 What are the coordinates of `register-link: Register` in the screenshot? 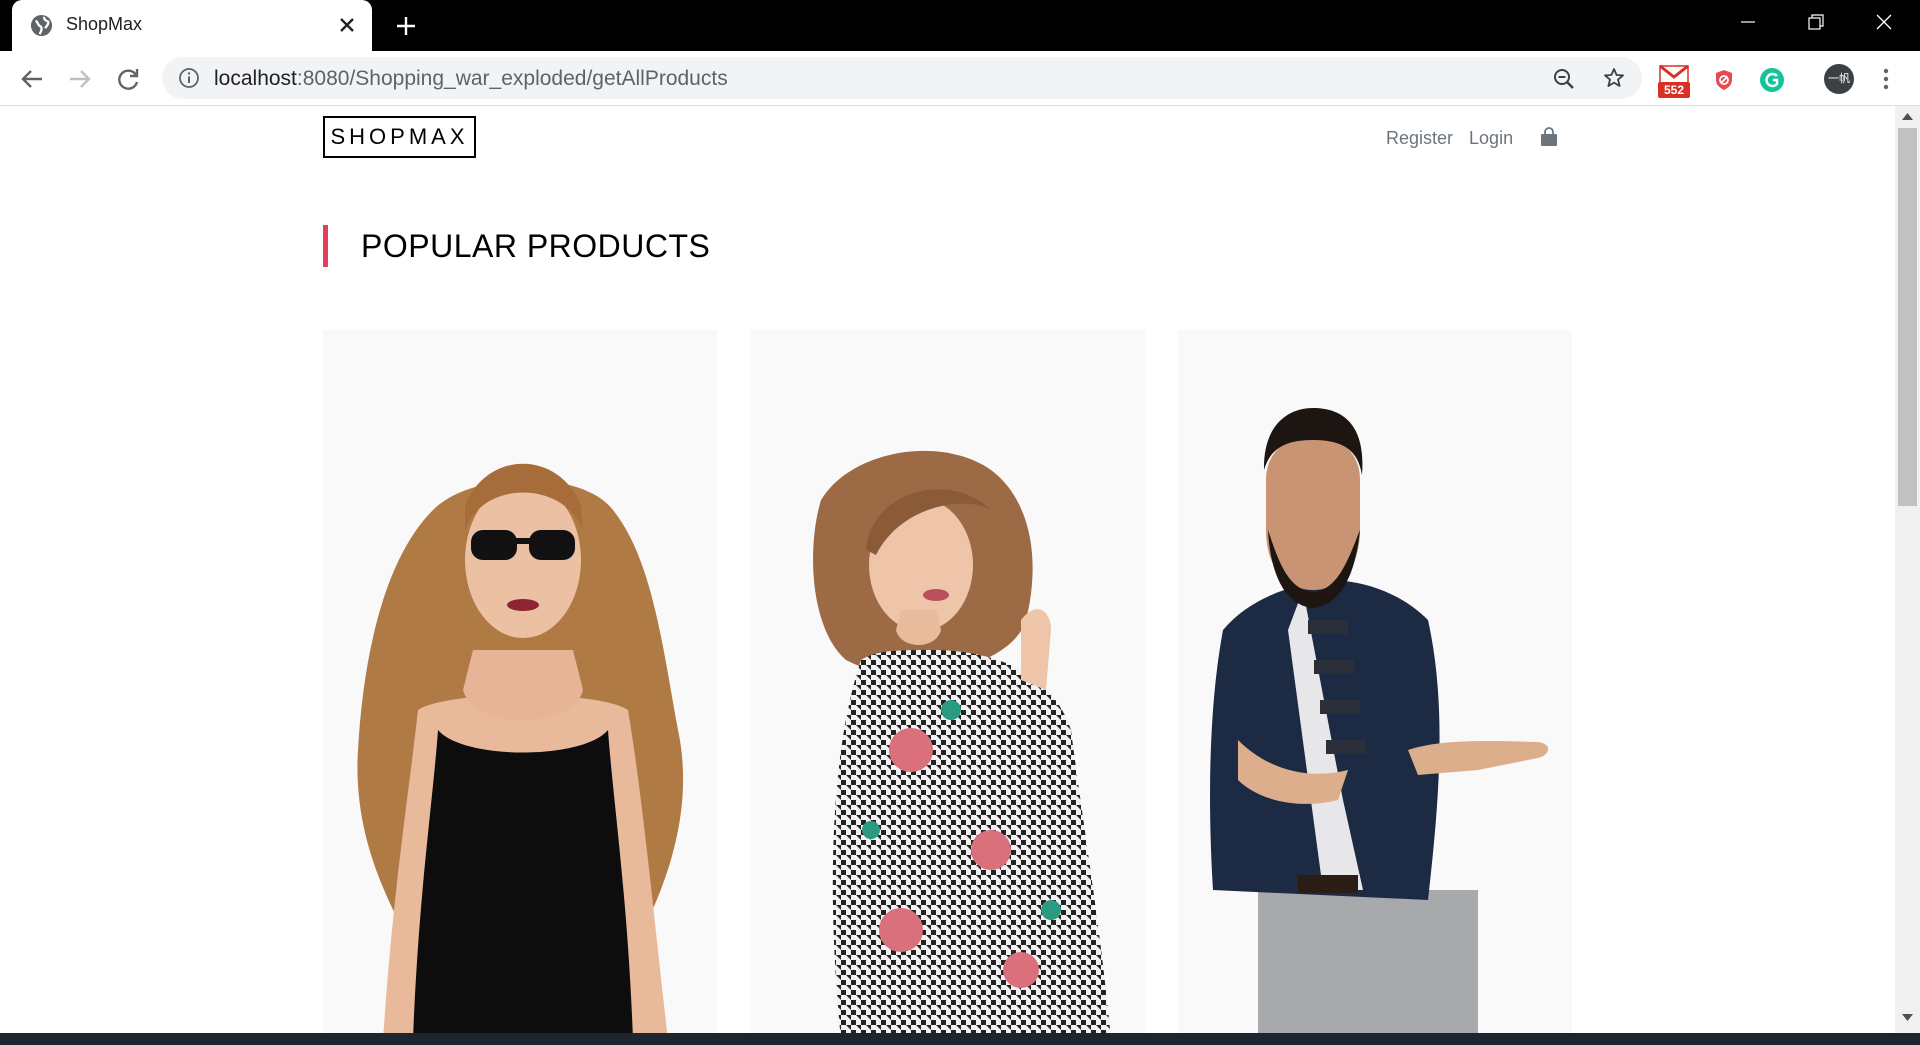 It's located at (1419, 138).